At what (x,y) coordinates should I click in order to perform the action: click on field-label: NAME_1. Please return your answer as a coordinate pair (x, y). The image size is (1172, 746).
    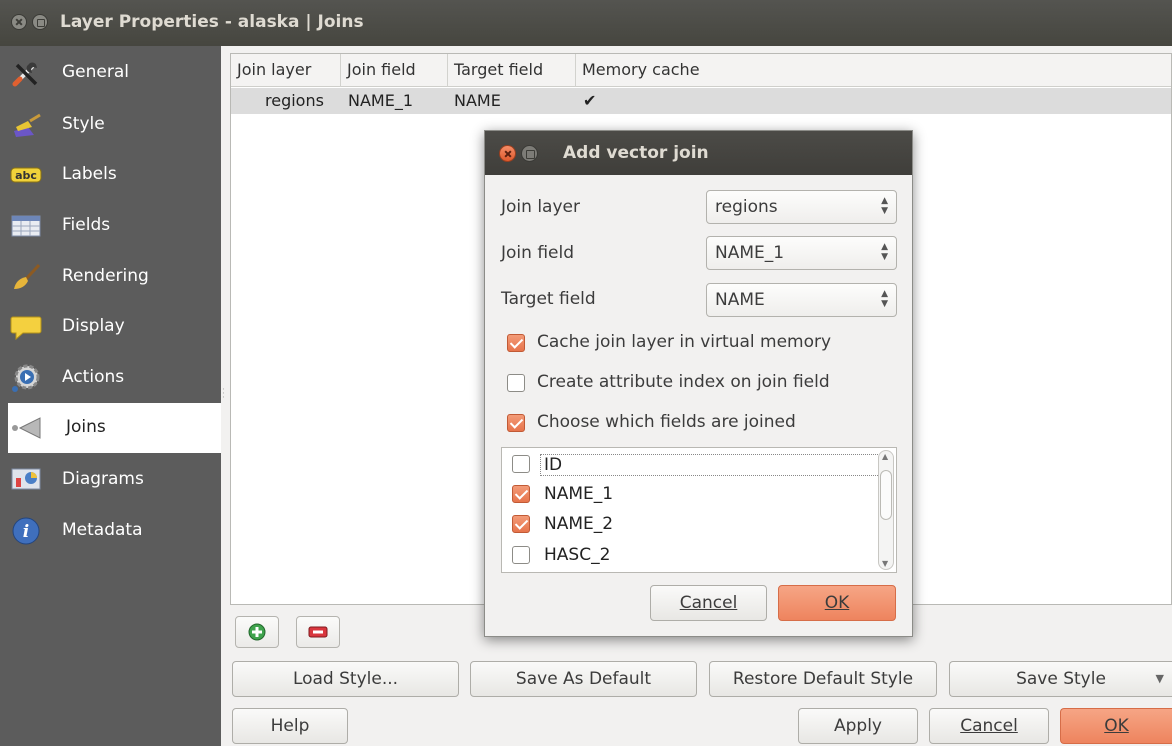
    Looking at the image, I should click on (579, 494).